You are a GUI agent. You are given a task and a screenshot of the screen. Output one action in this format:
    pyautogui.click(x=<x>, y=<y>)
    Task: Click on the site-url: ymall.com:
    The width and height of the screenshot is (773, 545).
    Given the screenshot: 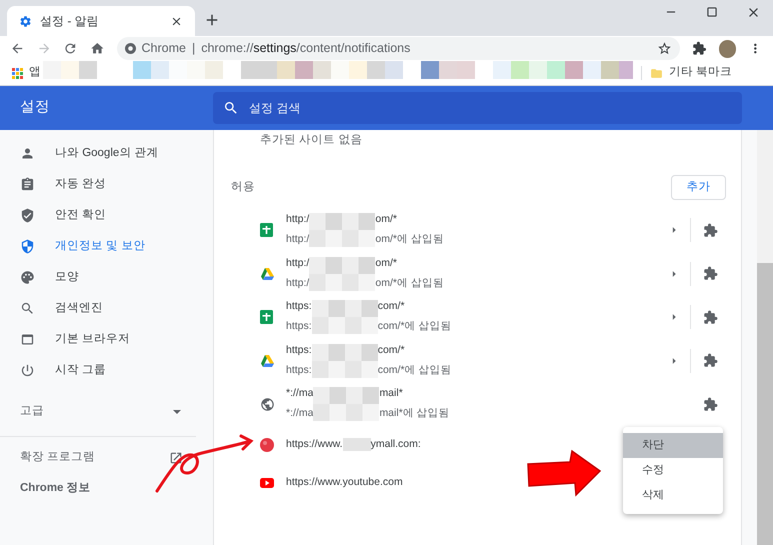 What is the action you would take?
    pyautogui.click(x=395, y=444)
    